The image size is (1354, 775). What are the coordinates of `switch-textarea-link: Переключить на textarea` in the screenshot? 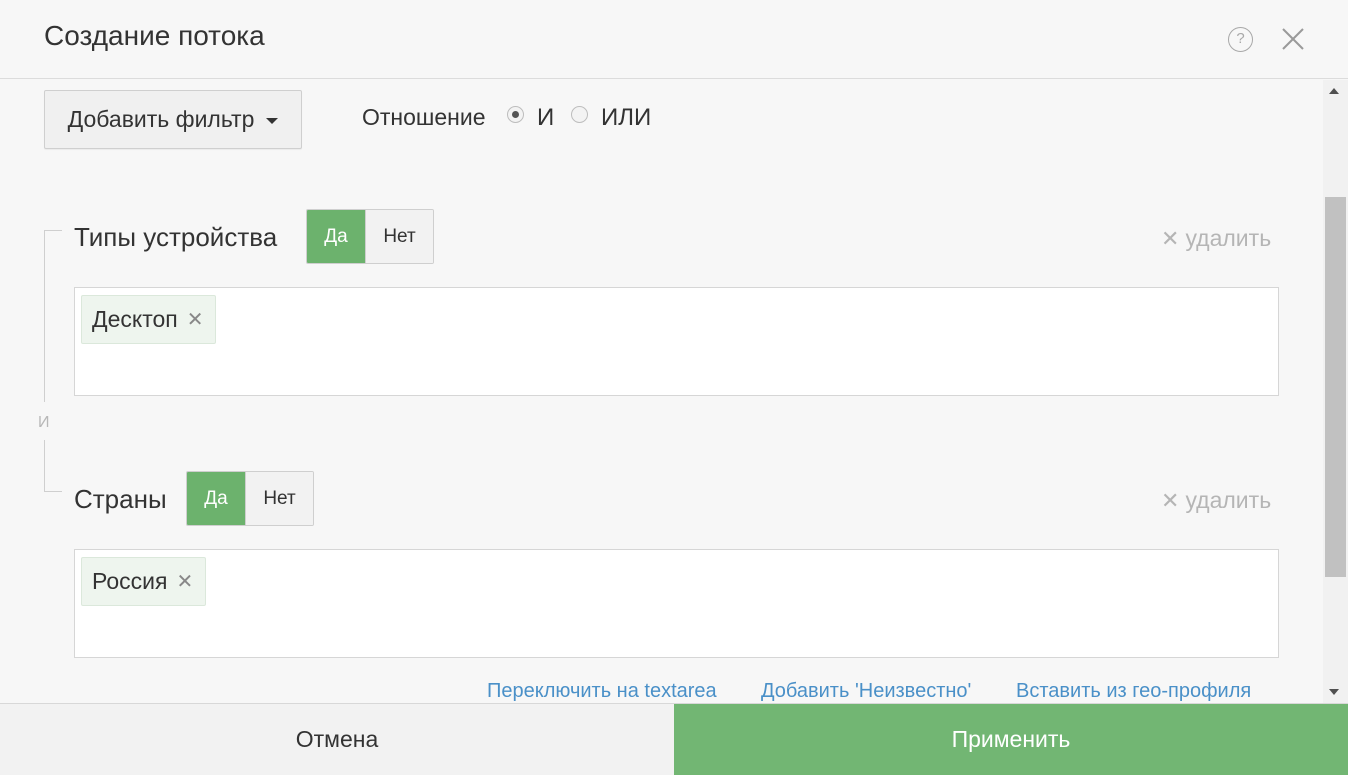 It's located at (602, 691).